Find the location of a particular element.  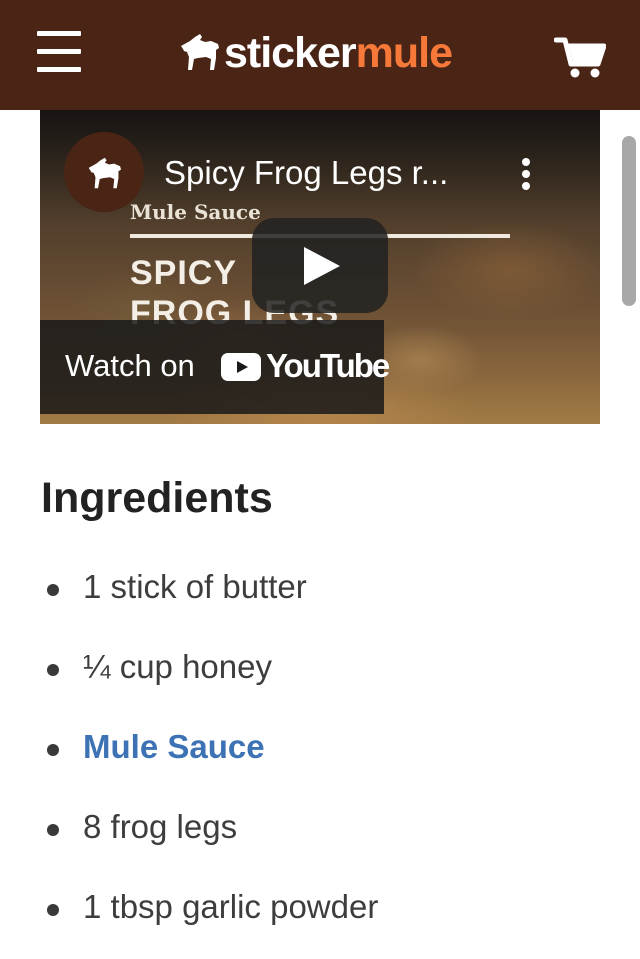

list-item: 1 tbsp garlic powder is located at coordinates (320, 908).